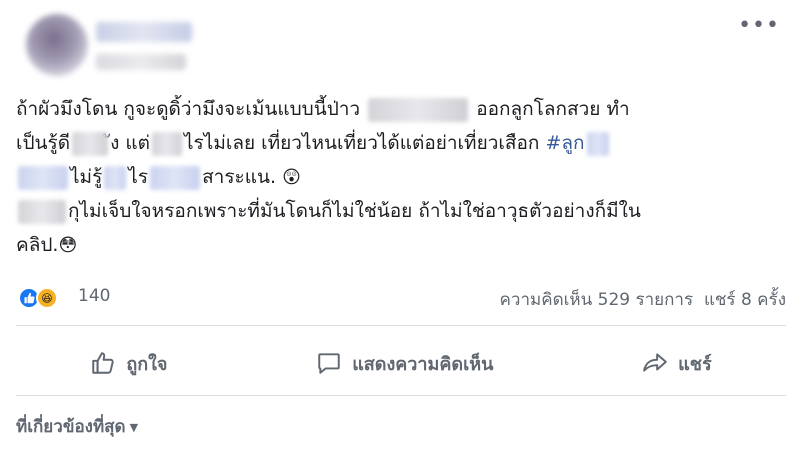 The height and width of the screenshot is (449, 800). Describe the element at coordinates (291, 177) in the screenshot. I see `dizzy-face-emoji-icon: 😲` at that location.